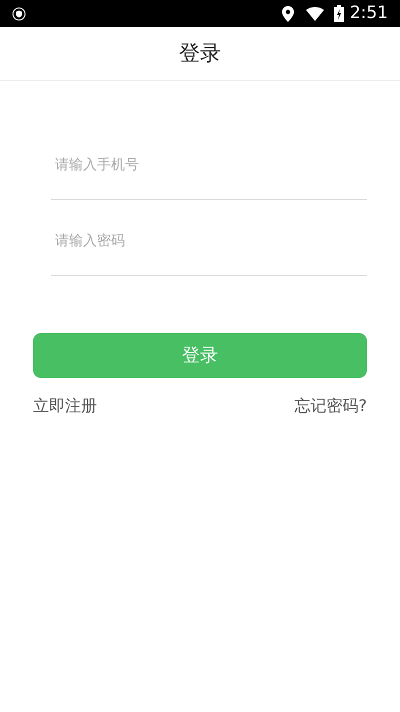 The height and width of the screenshot is (712, 400). I want to click on battery-icon, so click(339, 13).